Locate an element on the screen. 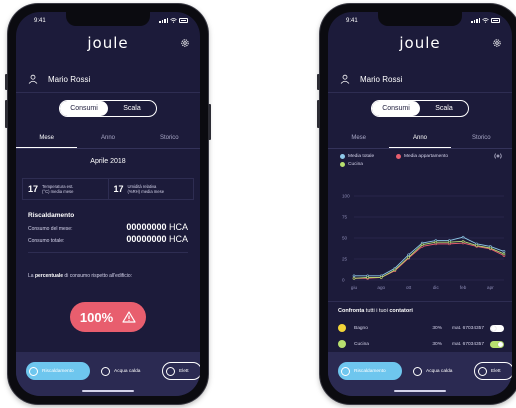 The image size is (516, 408). room-toggle-bagno is located at coordinates (497, 328).